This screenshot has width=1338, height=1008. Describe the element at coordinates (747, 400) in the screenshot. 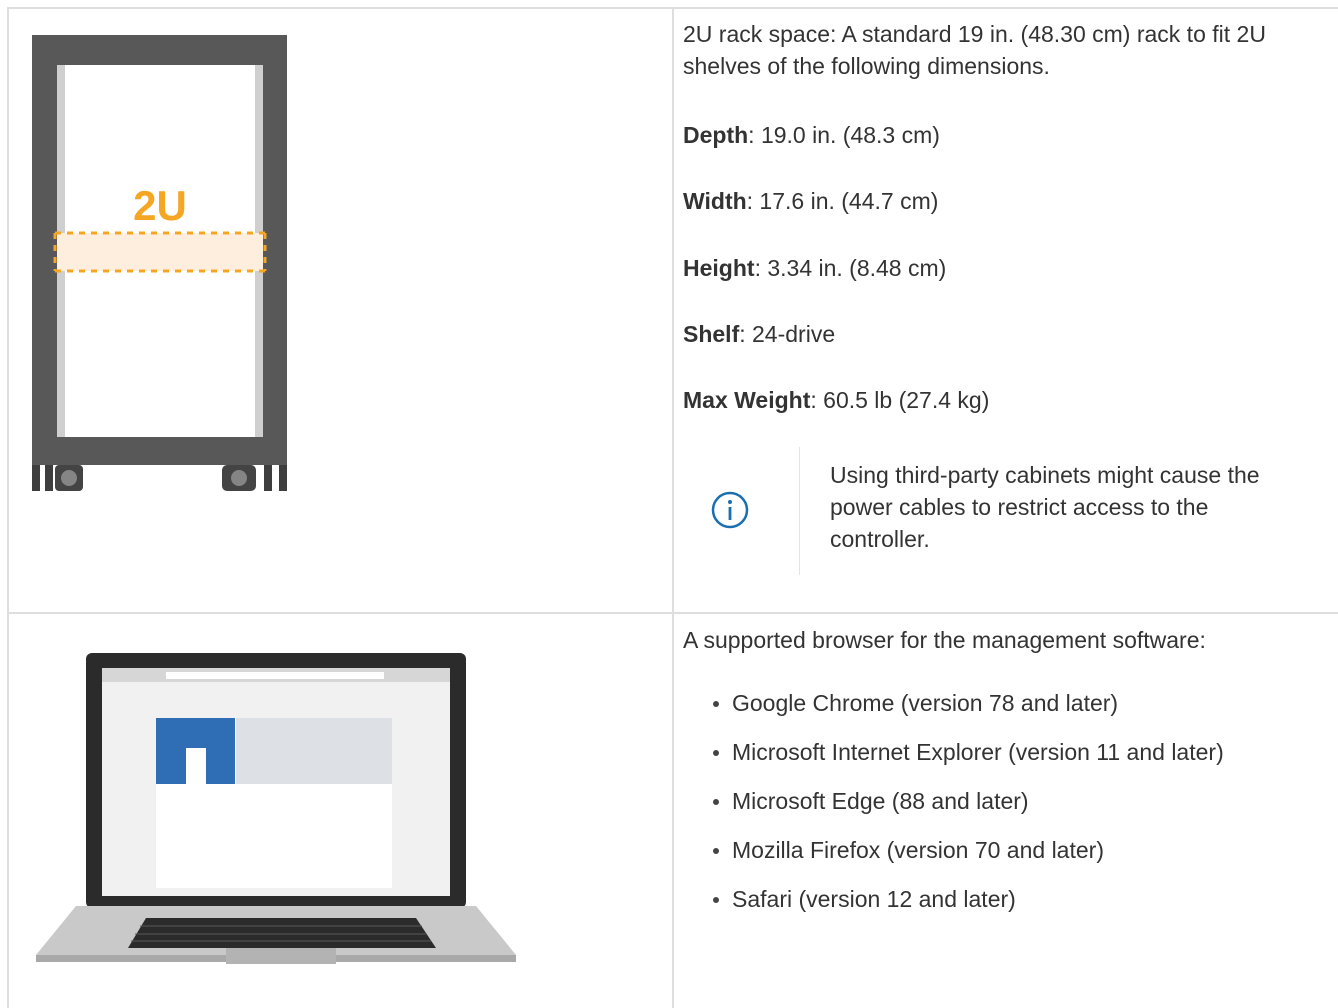

I see `spec-max-weight-label: Max Weight` at that location.